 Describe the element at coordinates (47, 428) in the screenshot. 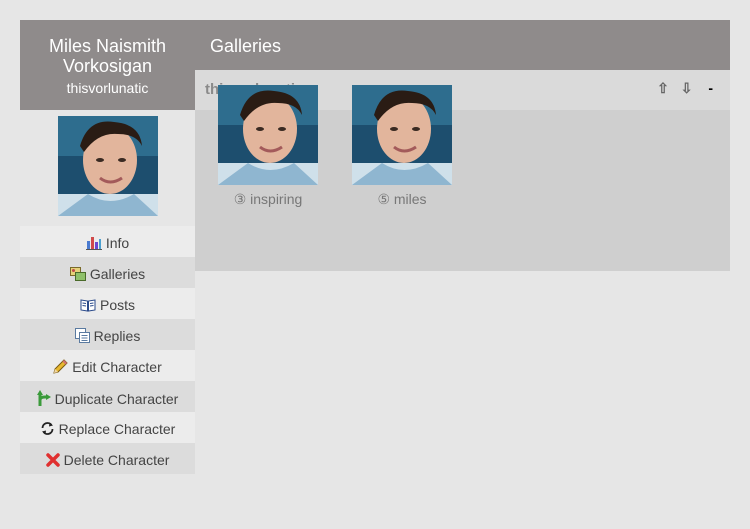

I see `refresh-icon` at that location.